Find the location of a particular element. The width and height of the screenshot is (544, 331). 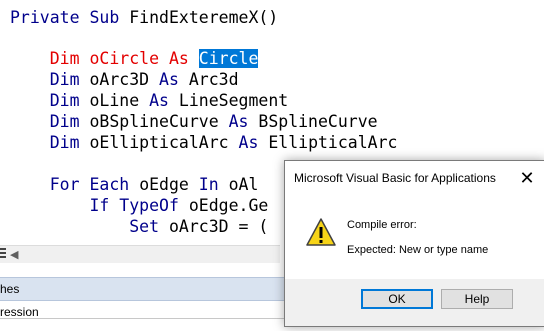

variable-name: oArc3D is located at coordinates (119, 79).